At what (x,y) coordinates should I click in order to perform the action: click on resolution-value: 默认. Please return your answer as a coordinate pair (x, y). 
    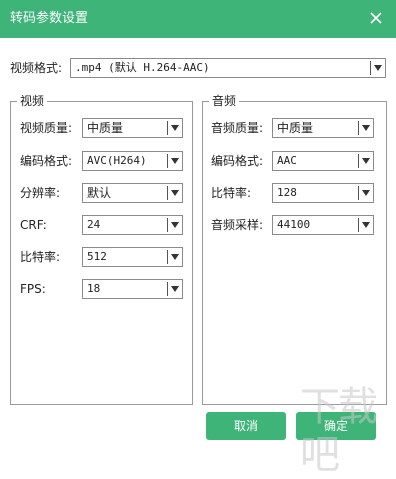
    Looking at the image, I should click on (99, 193).